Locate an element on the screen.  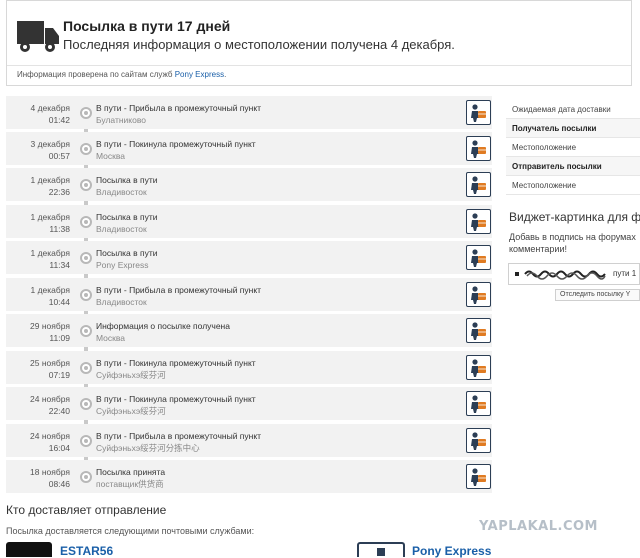
carrier-link-estar56: ESTAR56 is located at coordinates (86, 551).